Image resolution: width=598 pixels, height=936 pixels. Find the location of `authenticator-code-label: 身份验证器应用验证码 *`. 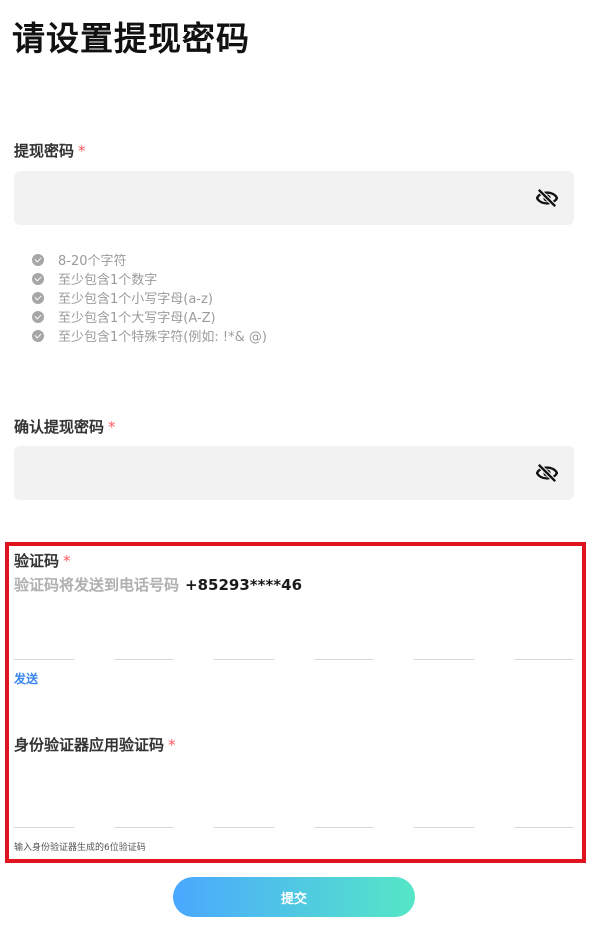

authenticator-code-label: 身份验证器应用验证码 * is located at coordinates (95, 744).